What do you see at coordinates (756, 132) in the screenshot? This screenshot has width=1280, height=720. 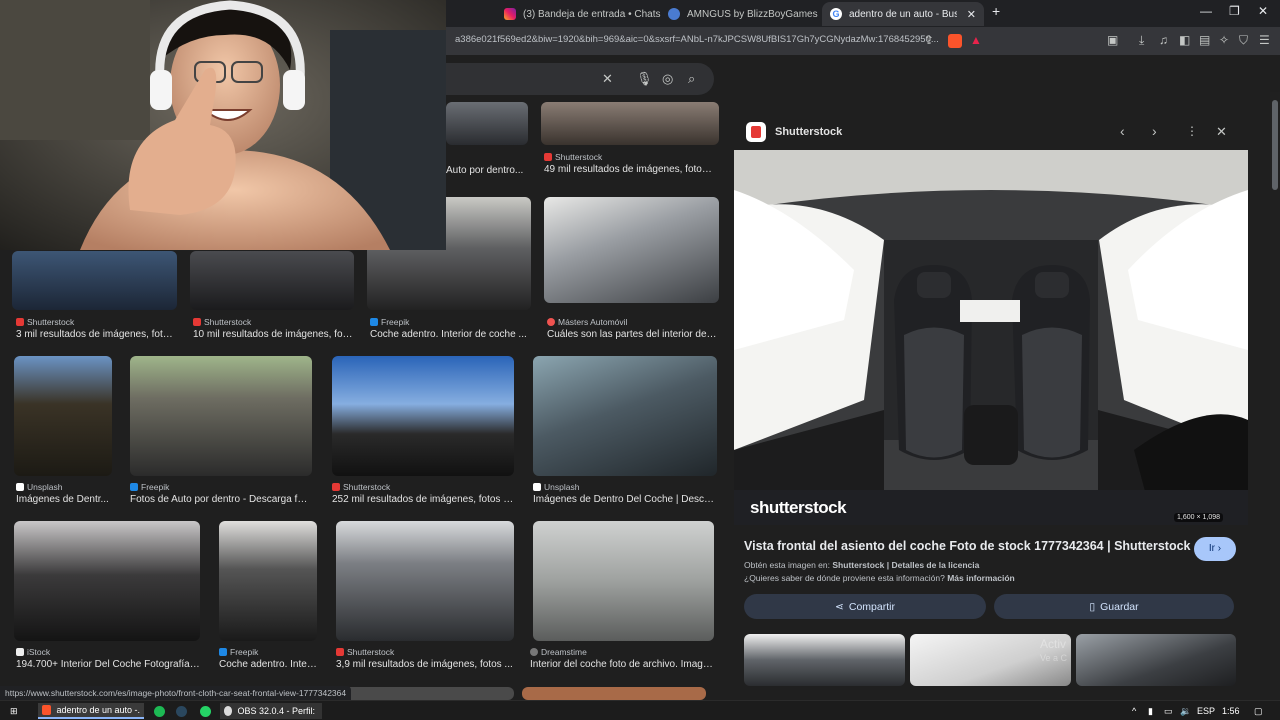 I see `shutterstock-logo-icon` at bounding box center [756, 132].